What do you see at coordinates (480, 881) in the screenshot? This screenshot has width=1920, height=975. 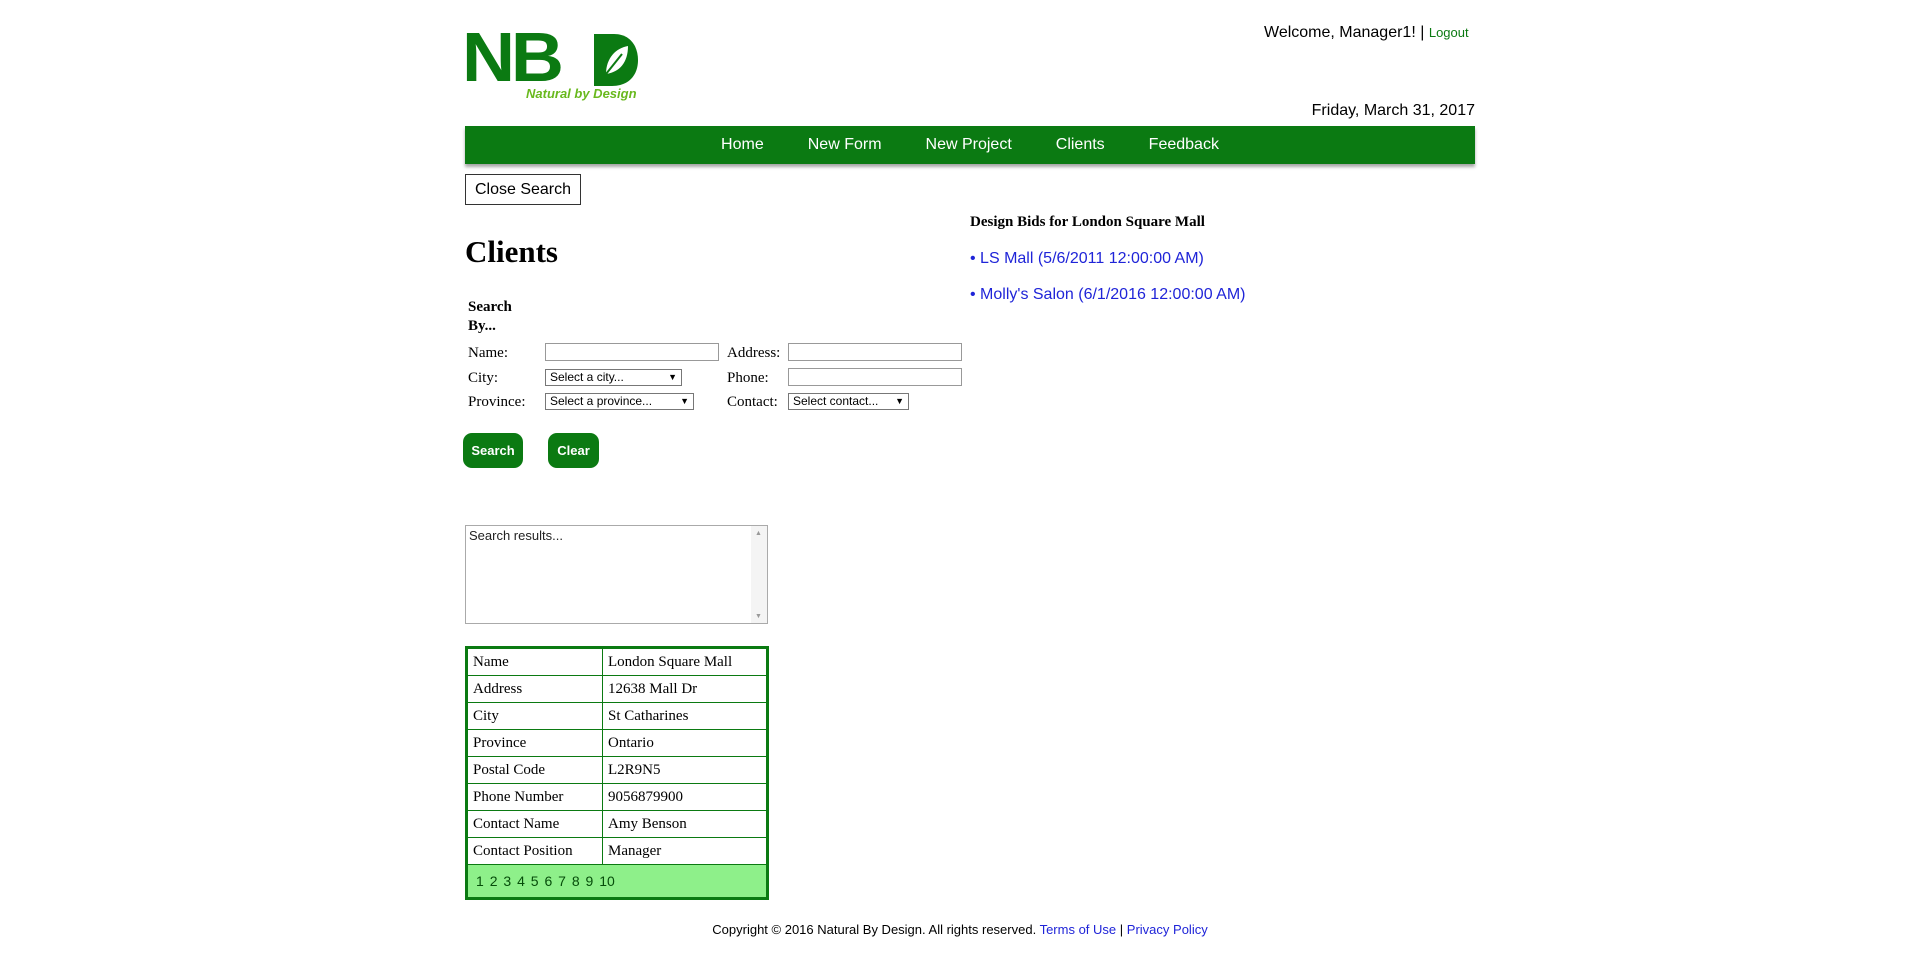 I see `page-link: 1` at bounding box center [480, 881].